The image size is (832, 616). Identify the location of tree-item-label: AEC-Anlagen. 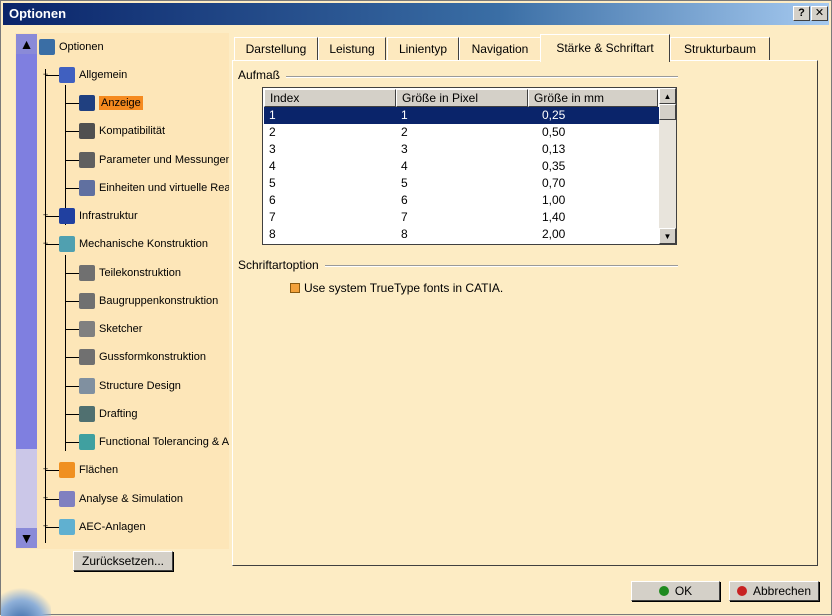
(112, 527).